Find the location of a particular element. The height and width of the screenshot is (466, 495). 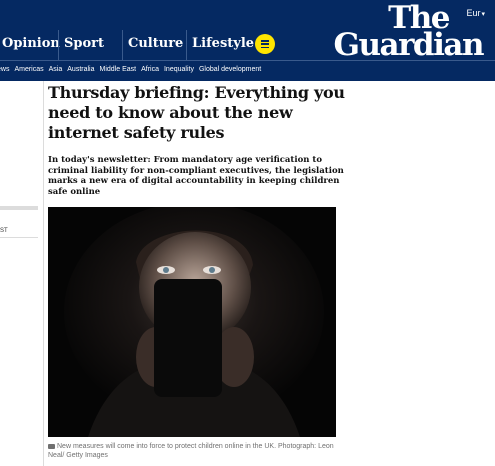

guardian-logo: The Guardian is located at coordinates (406, 33).